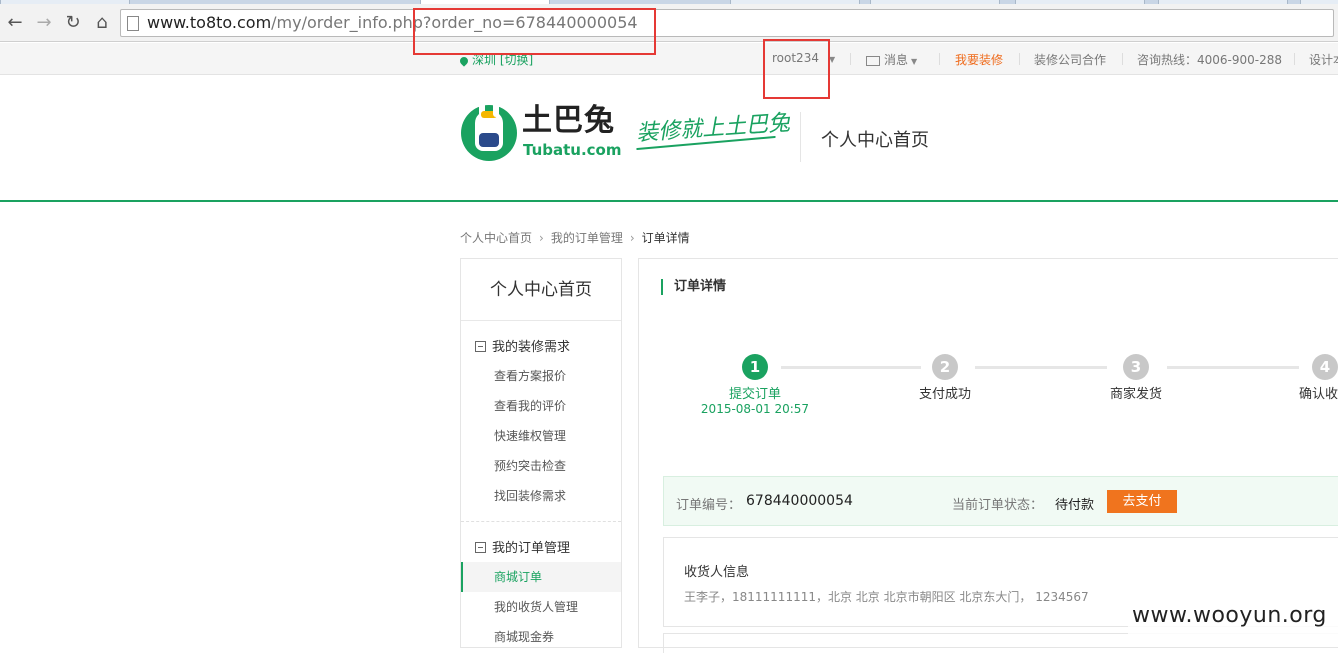 This screenshot has width=1338, height=653. Describe the element at coordinates (1075, 505) in the screenshot. I see `status-badge: 待付款` at that location.